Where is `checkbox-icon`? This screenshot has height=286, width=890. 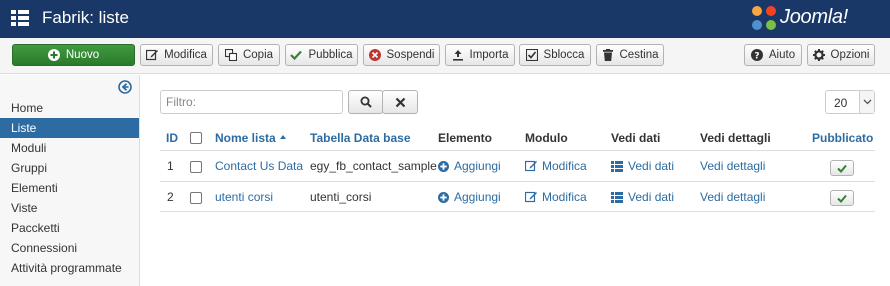
checkbox-icon is located at coordinates (531, 55).